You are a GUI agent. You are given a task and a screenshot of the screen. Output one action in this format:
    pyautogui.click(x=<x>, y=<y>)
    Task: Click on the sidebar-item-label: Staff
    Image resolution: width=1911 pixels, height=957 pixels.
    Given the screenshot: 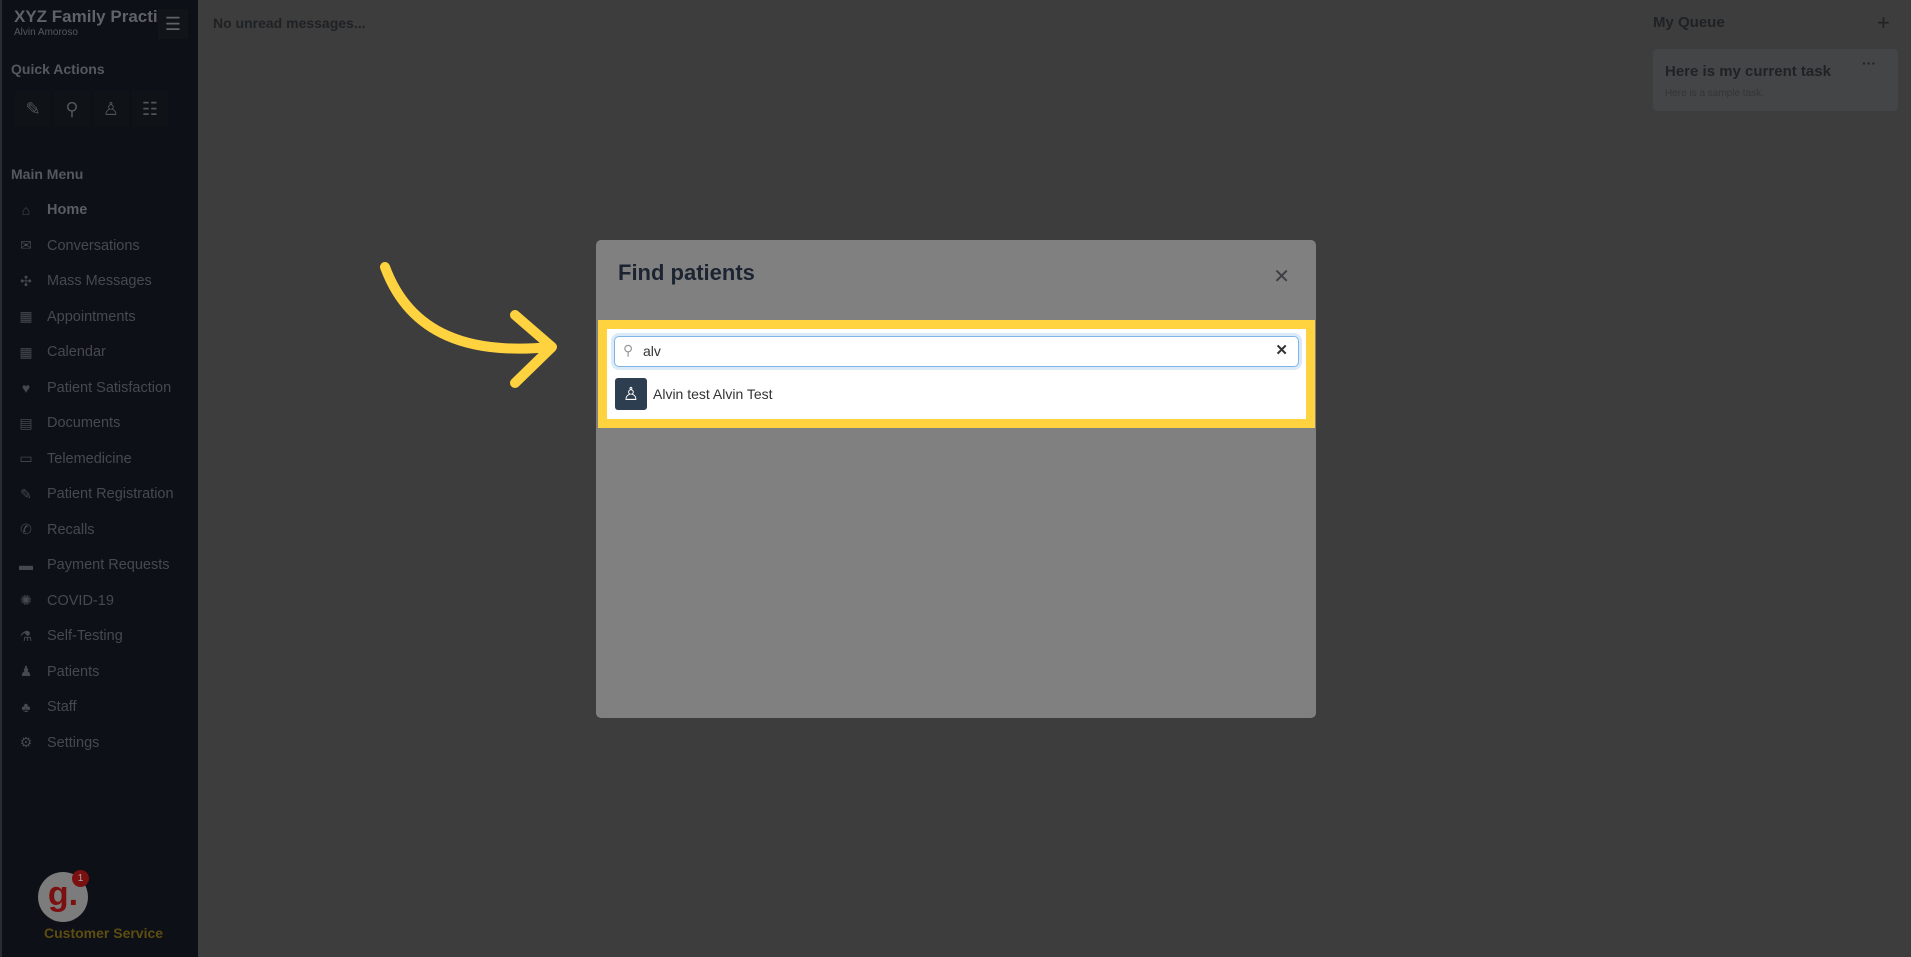 What is the action you would take?
    pyautogui.click(x=62, y=707)
    